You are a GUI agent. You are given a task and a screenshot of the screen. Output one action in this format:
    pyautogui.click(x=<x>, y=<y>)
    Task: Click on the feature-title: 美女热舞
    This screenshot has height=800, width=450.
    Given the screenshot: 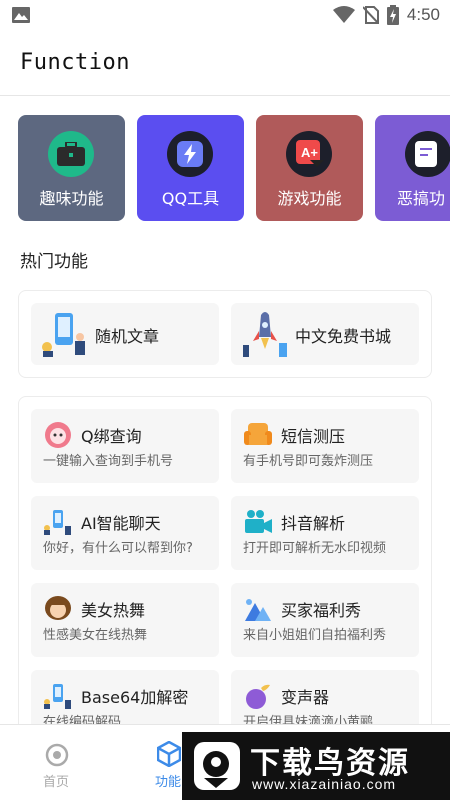 What is the action you would take?
    pyautogui.click(x=113, y=610)
    